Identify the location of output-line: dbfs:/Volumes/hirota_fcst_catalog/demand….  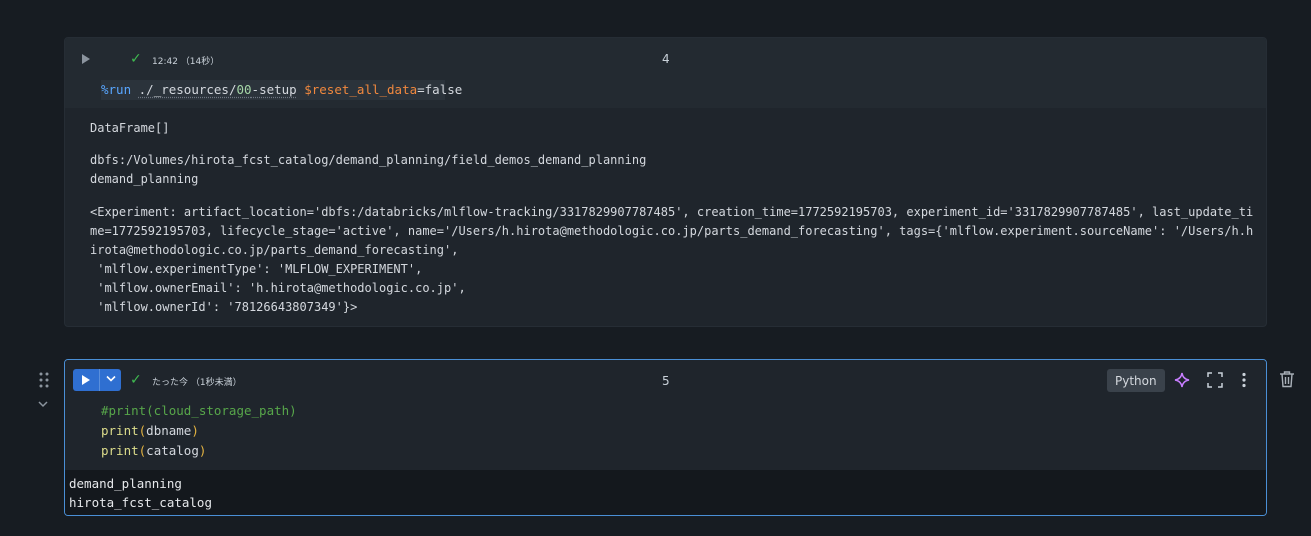
(368, 160).